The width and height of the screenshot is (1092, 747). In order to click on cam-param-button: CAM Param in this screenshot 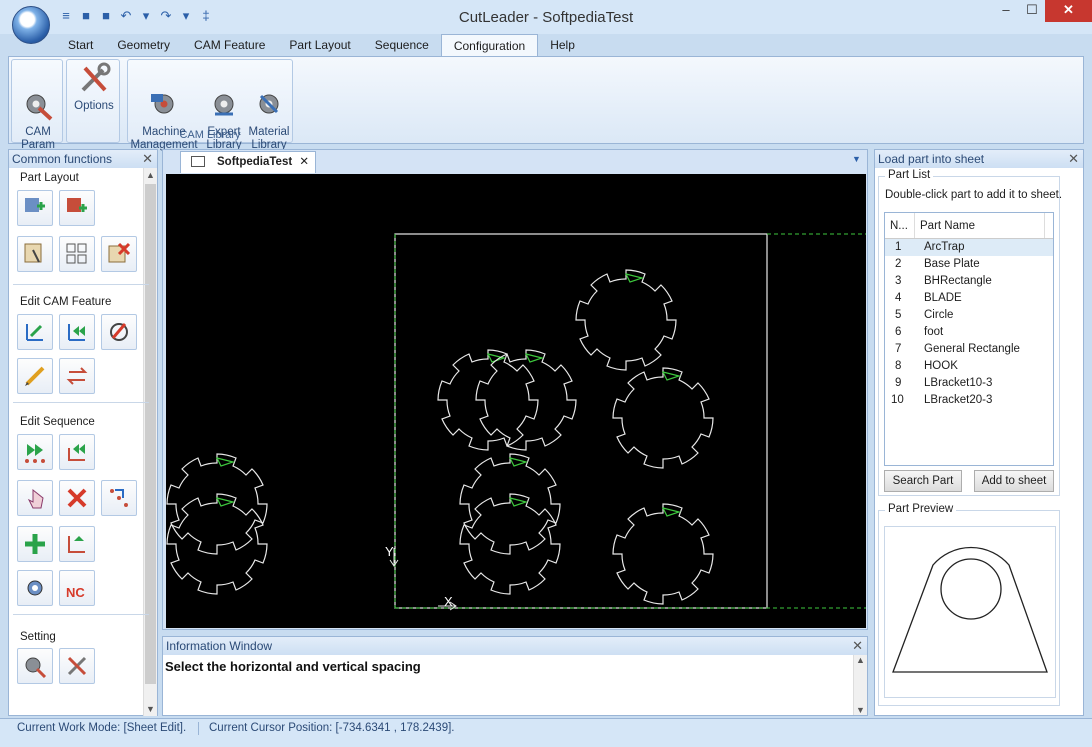, I will do `click(38, 107)`.